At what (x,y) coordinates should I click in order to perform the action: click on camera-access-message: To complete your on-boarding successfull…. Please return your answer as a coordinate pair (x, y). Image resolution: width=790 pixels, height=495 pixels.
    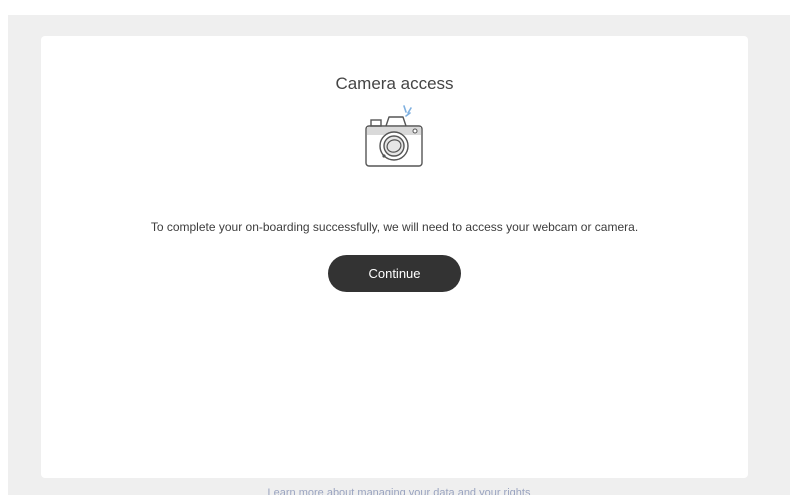
    Looking at the image, I should click on (394, 227).